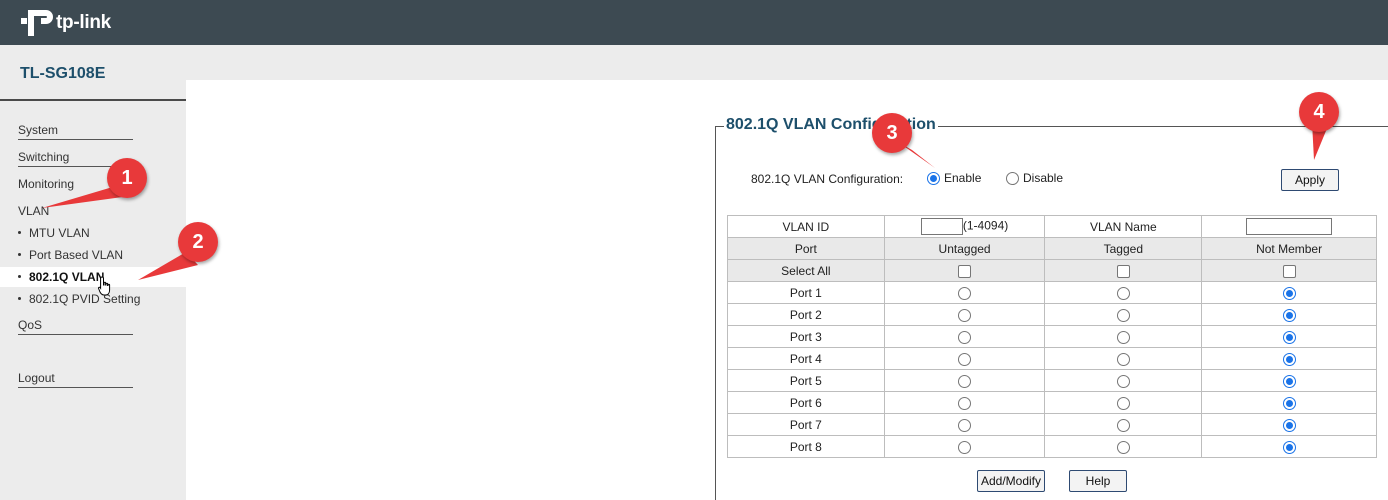 This screenshot has width=1388, height=500. Describe the element at coordinates (75, 130) in the screenshot. I see `sidebar-item-system: System` at that location.